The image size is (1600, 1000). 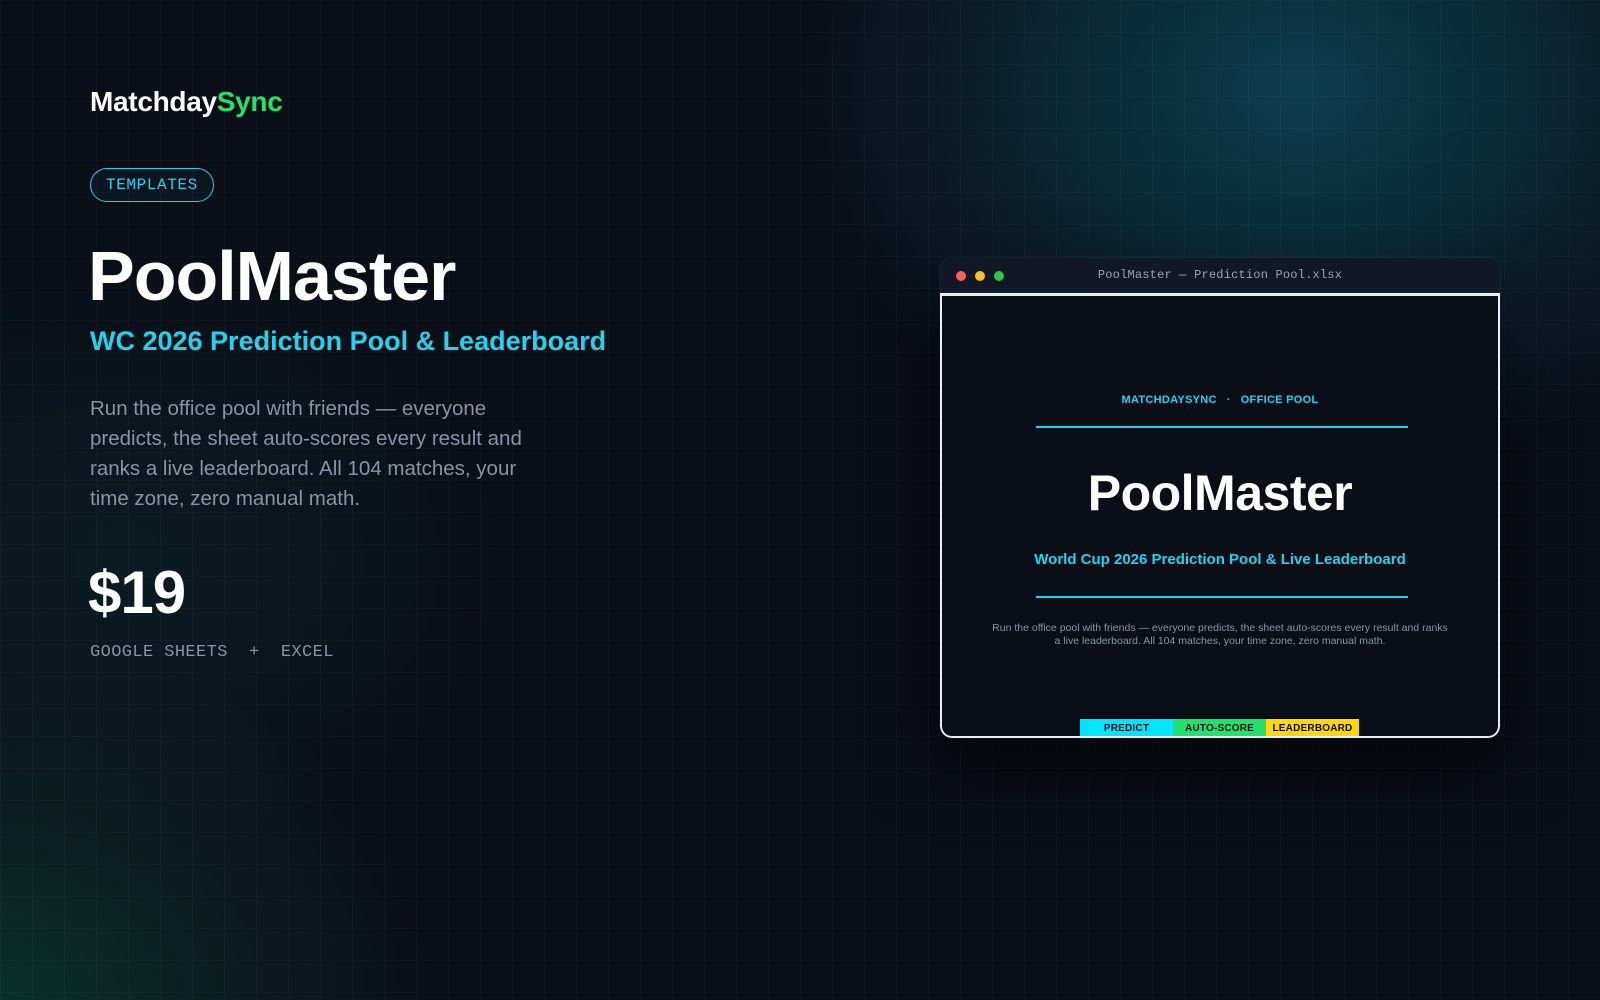 What do you see at coordinates (153, 101) in the screenshot?
I see `brand-name-primary: Matchday` at bounding box center [153, 101].